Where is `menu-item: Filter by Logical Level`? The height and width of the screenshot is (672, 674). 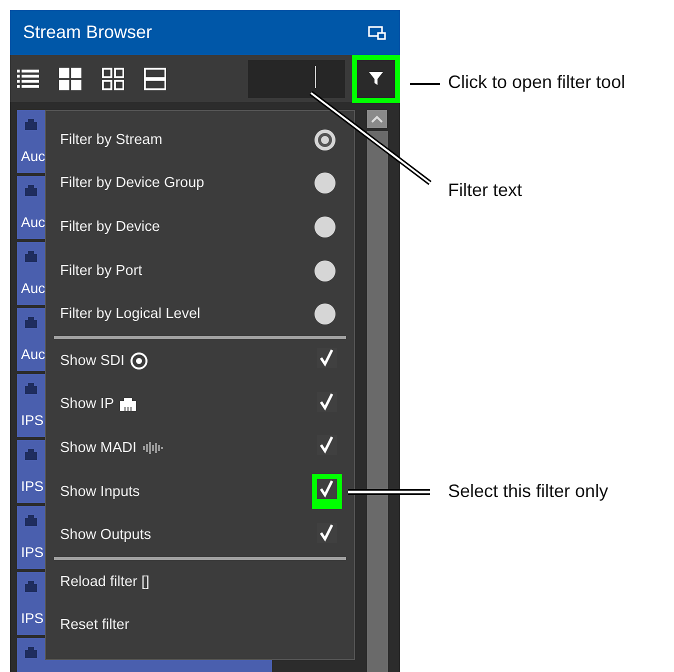
menu-item: Filter by Logical Level is located at coordinates (200, 314).